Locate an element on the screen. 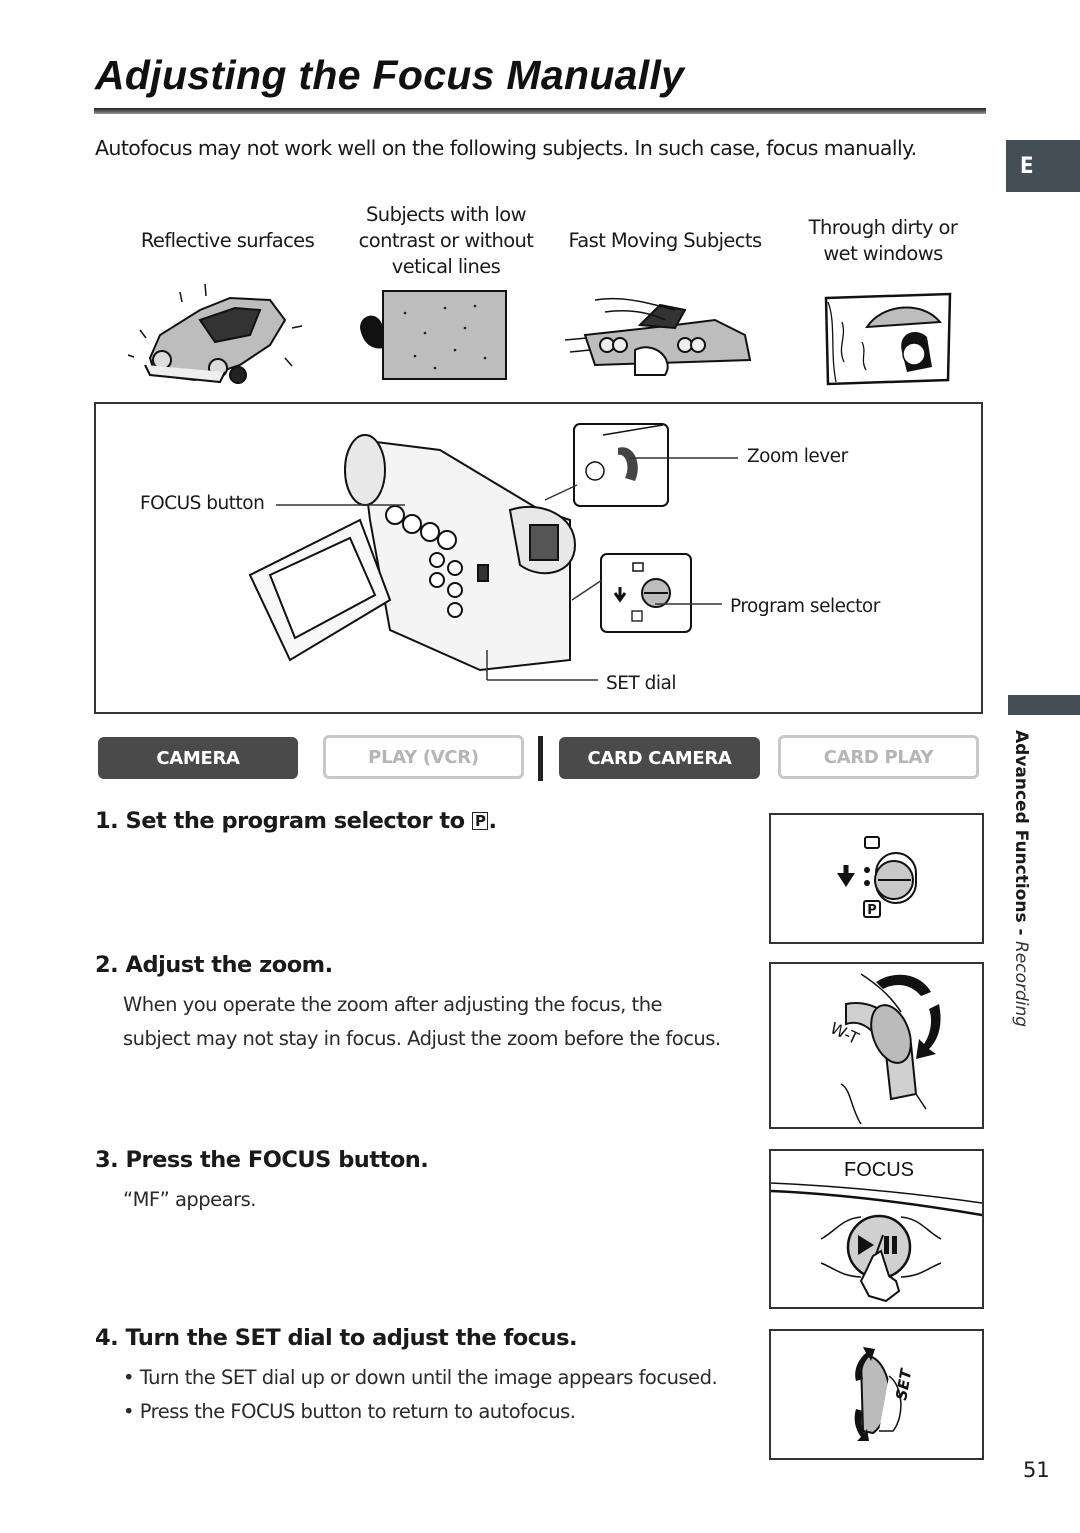  mode-card-play: CARD PLAY is located at coordinates (878, 757).